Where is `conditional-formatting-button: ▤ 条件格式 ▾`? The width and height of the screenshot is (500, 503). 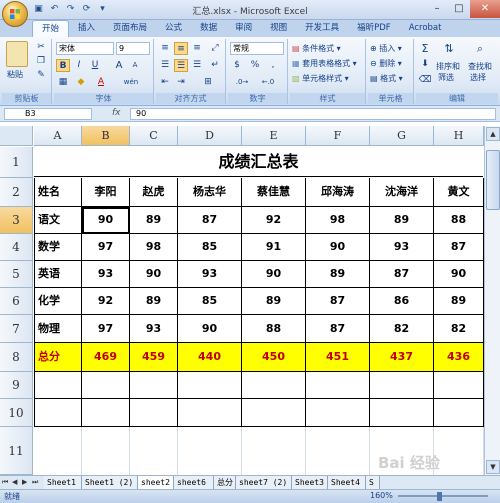 conditional-formatting-button: ▤ 条件格式 ▾ is located at coordinates (316, 48).